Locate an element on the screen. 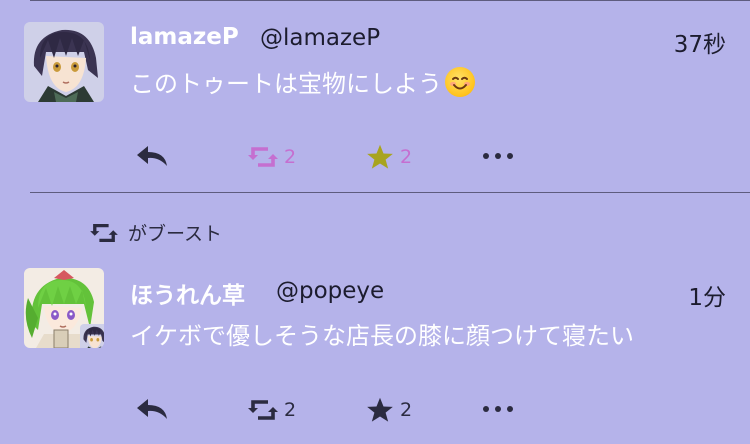 The image size is (750, 444). boosted-by-row: がブースト is located at coordinates (156, 232).